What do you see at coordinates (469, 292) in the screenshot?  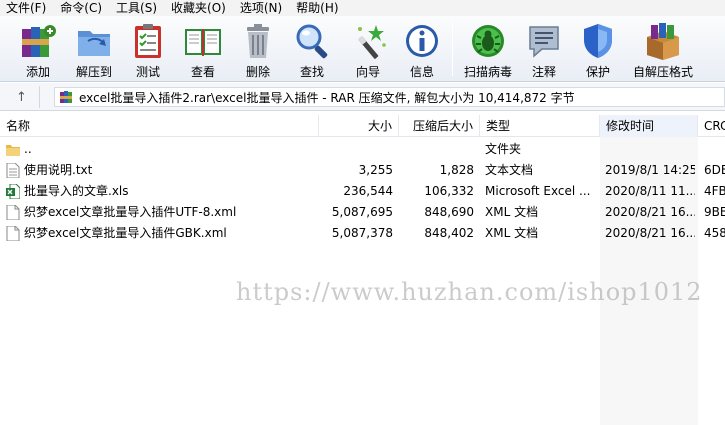 I see `watermark-text: https://www.huzhan.com/ishop1012` at bounding box center [469, 292].